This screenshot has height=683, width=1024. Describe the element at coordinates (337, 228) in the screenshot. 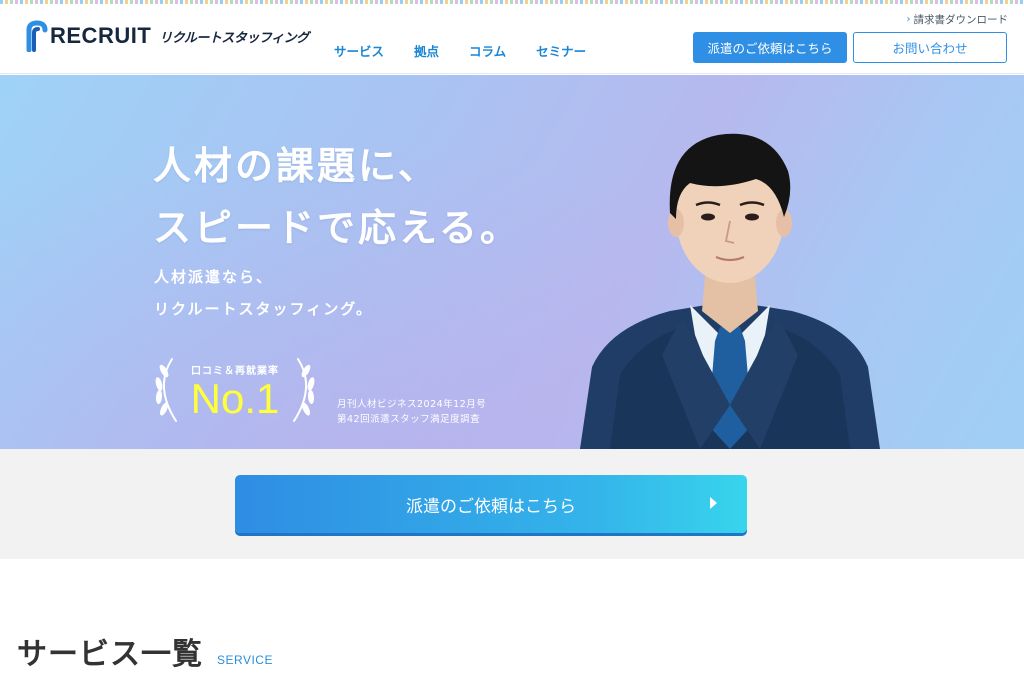

I see `hero-title-line-2: スピードで応える。` at that location.